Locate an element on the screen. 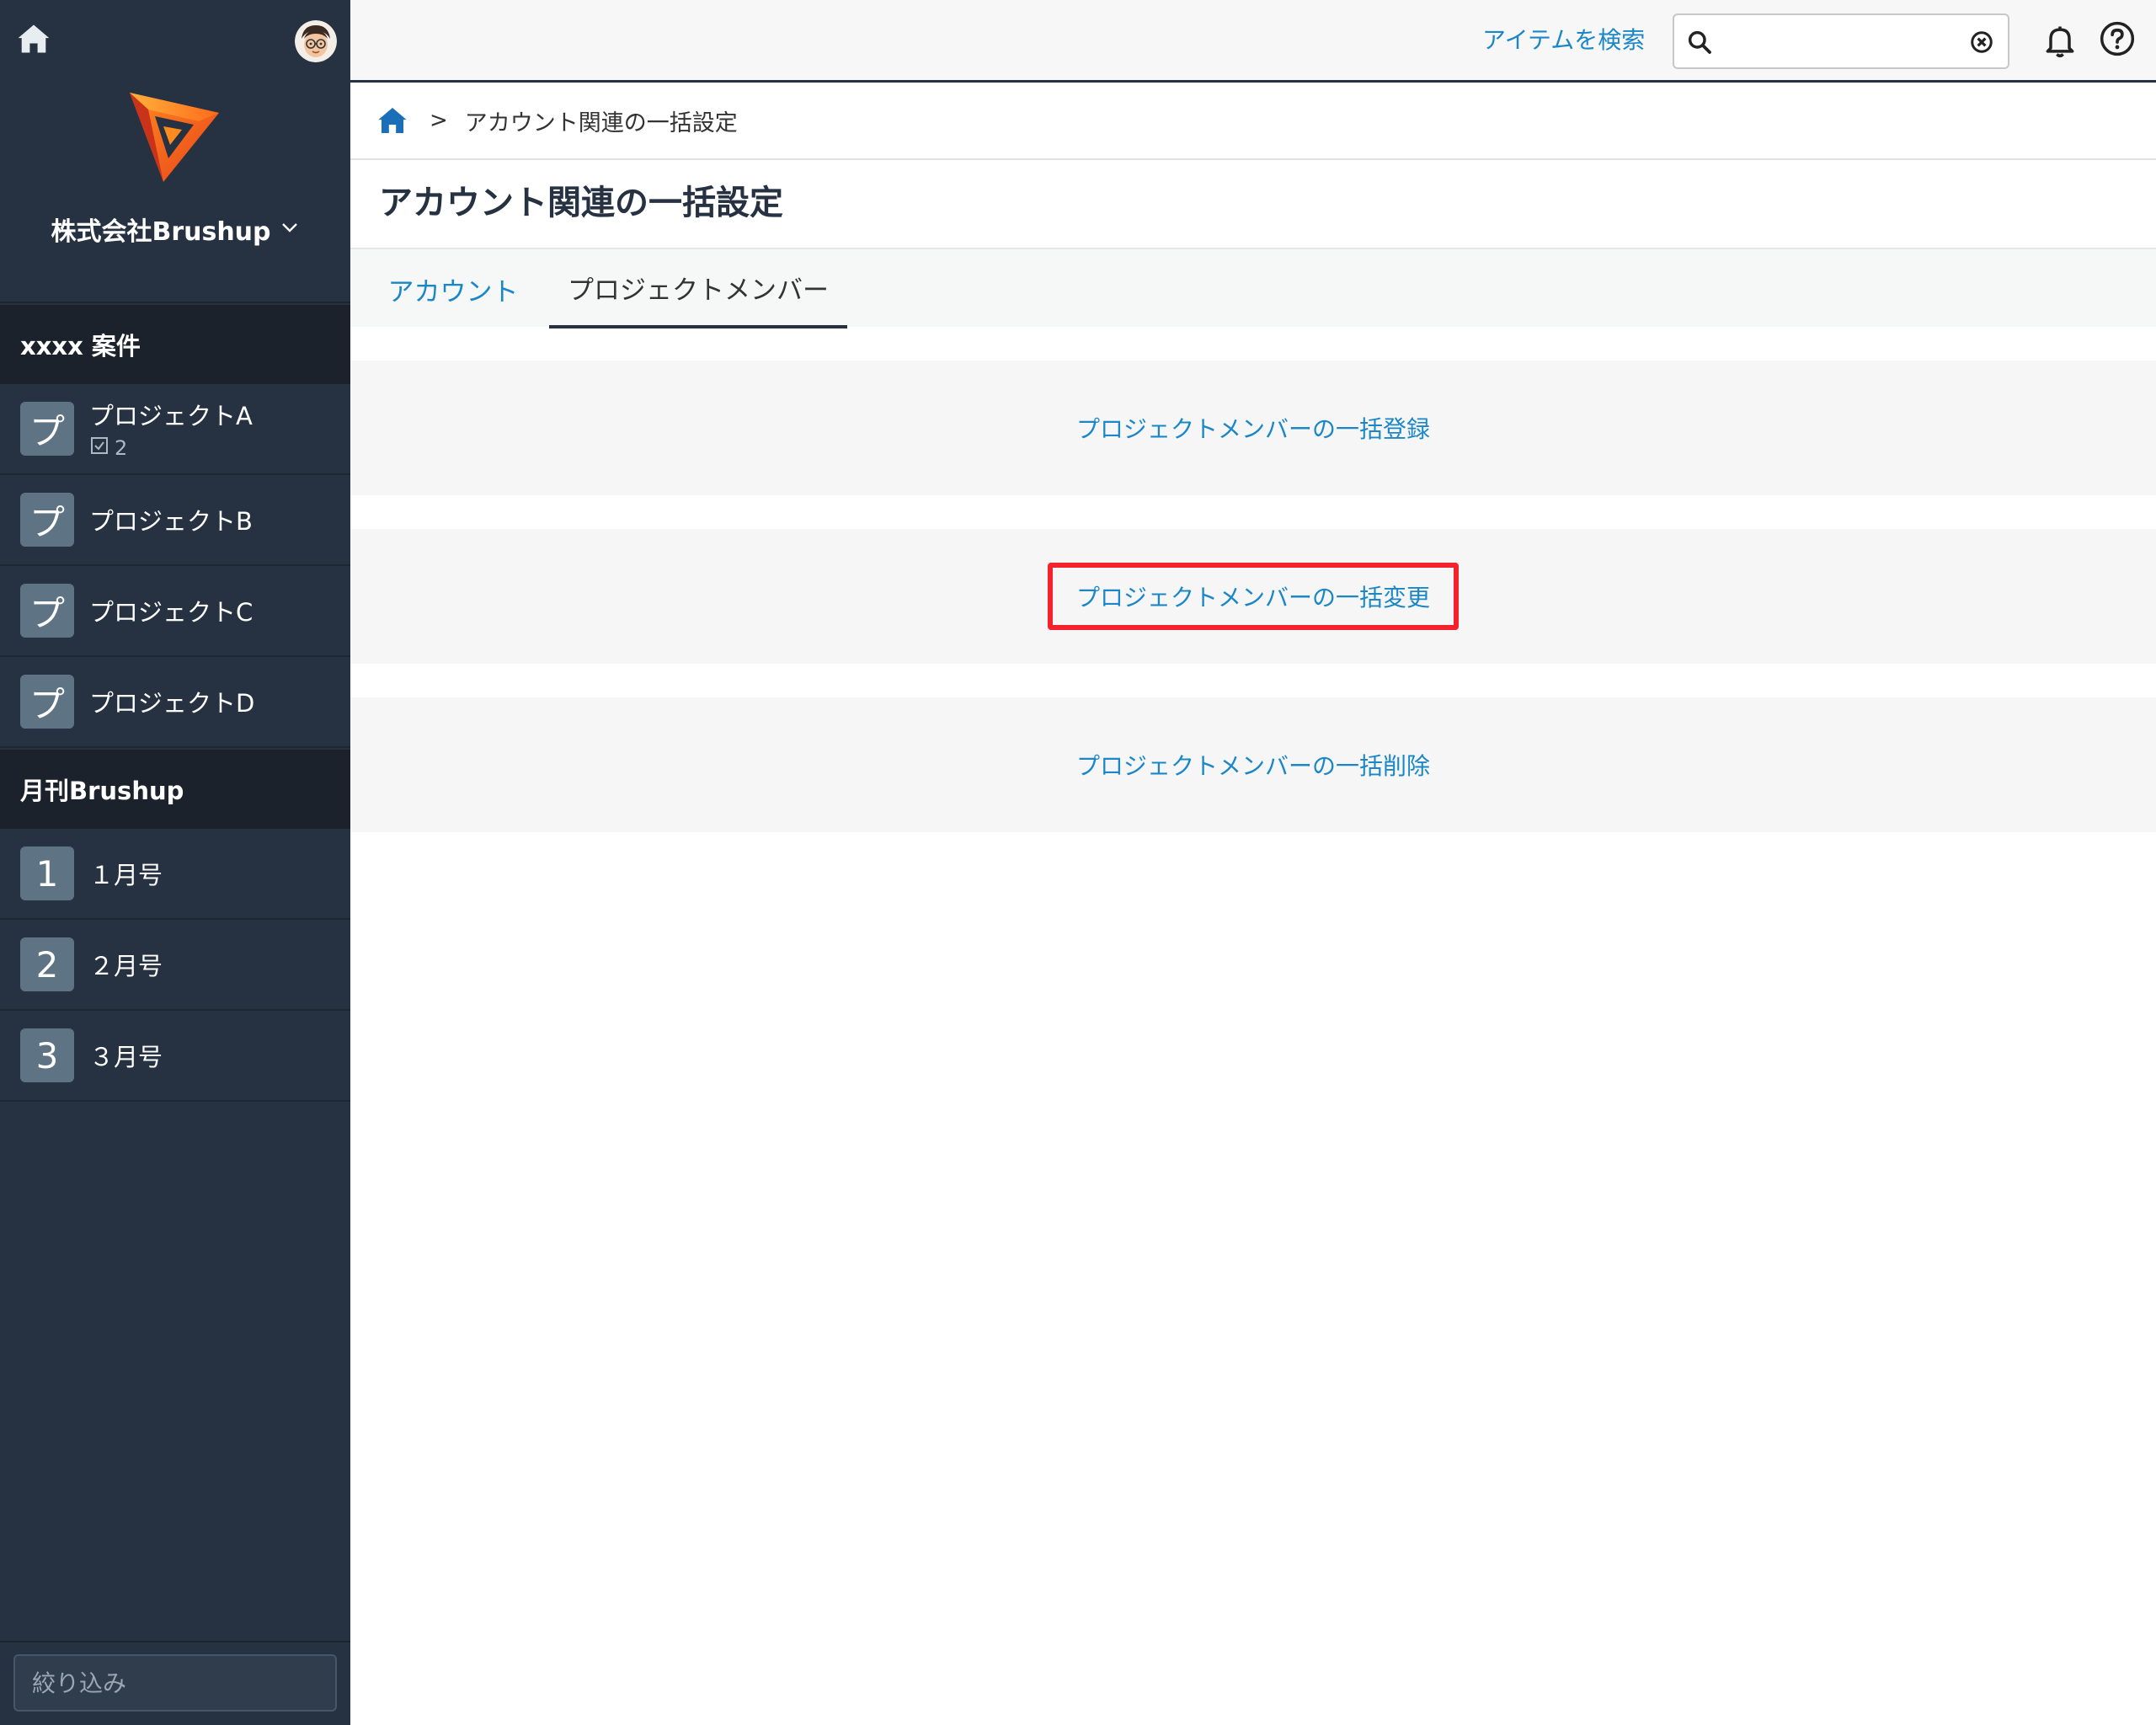 This screenshot has height=1725, width=2156. item-search-link: アイテムを検索 is located at coordinates (1563, 40).